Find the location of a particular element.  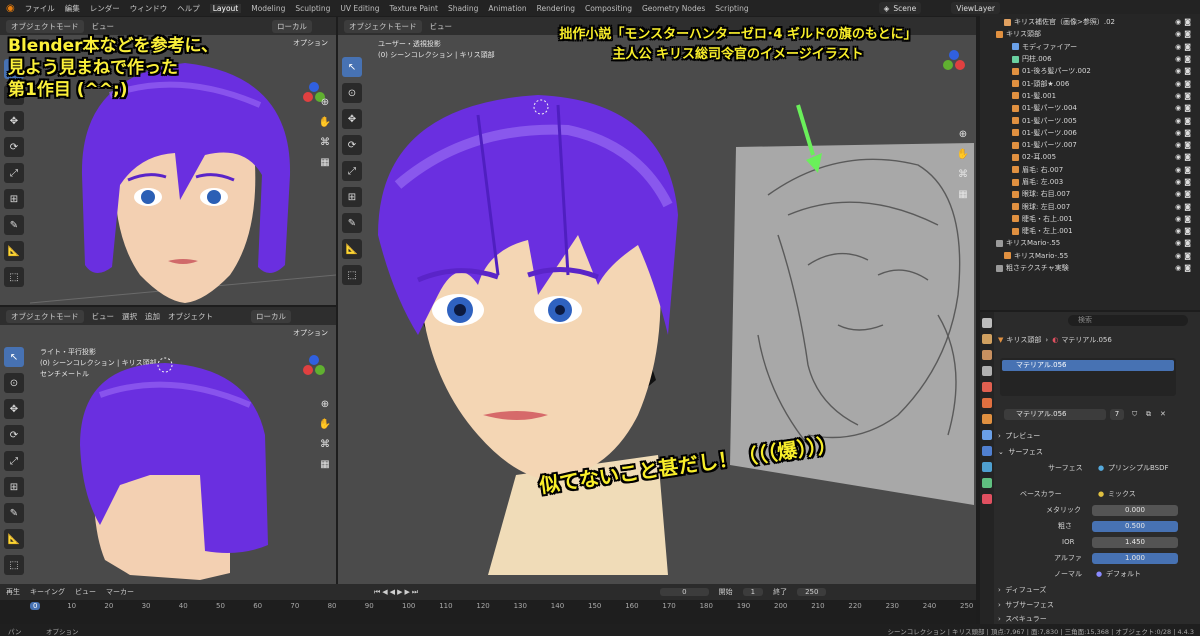

outliner-row: 円柱.006 ◉◙ is located at coordinates (1090, 59).